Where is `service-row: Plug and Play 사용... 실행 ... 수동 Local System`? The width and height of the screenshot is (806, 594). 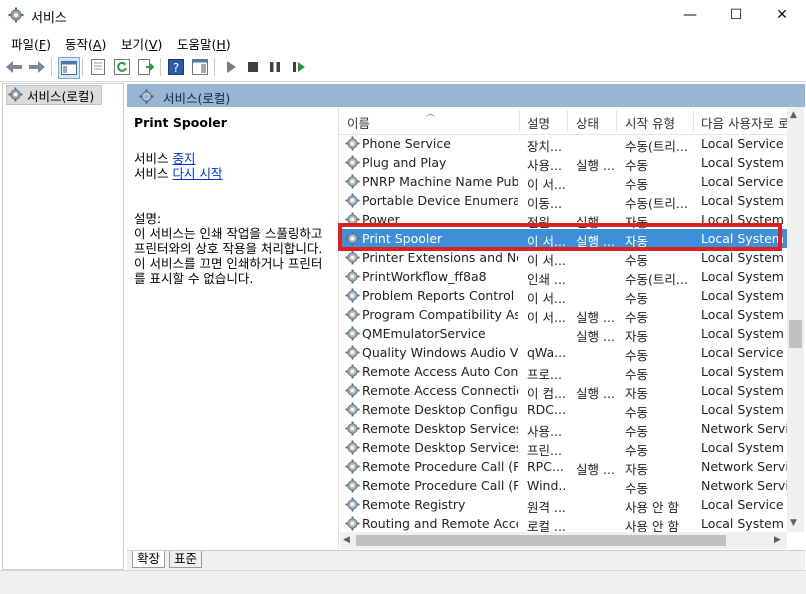
service-row: Plug and Play 사용... 실행 ... 수동 Local System is located at coordinates (563, 163).